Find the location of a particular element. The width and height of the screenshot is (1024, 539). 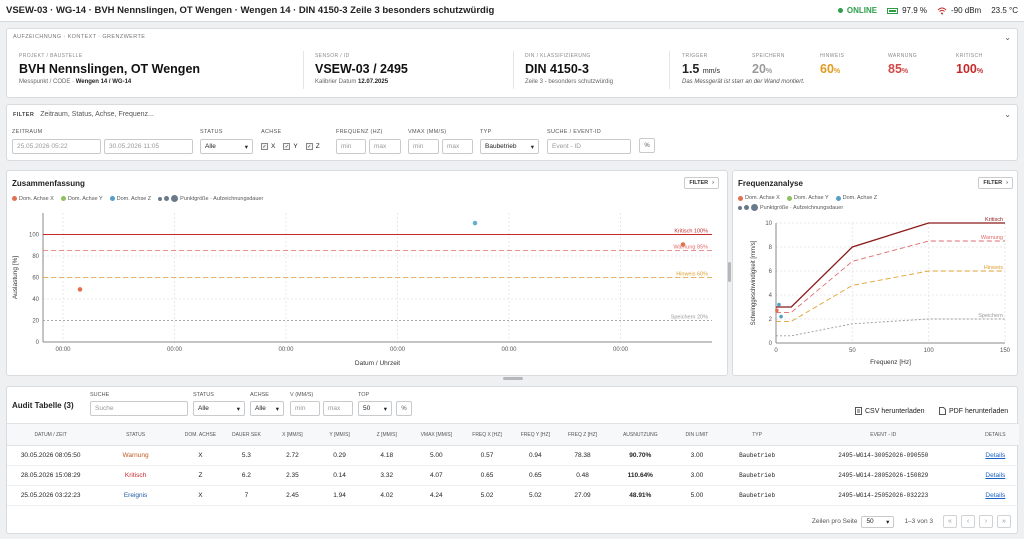

audit-top-select: 50 ▾ is located at coordinates (375, 408).